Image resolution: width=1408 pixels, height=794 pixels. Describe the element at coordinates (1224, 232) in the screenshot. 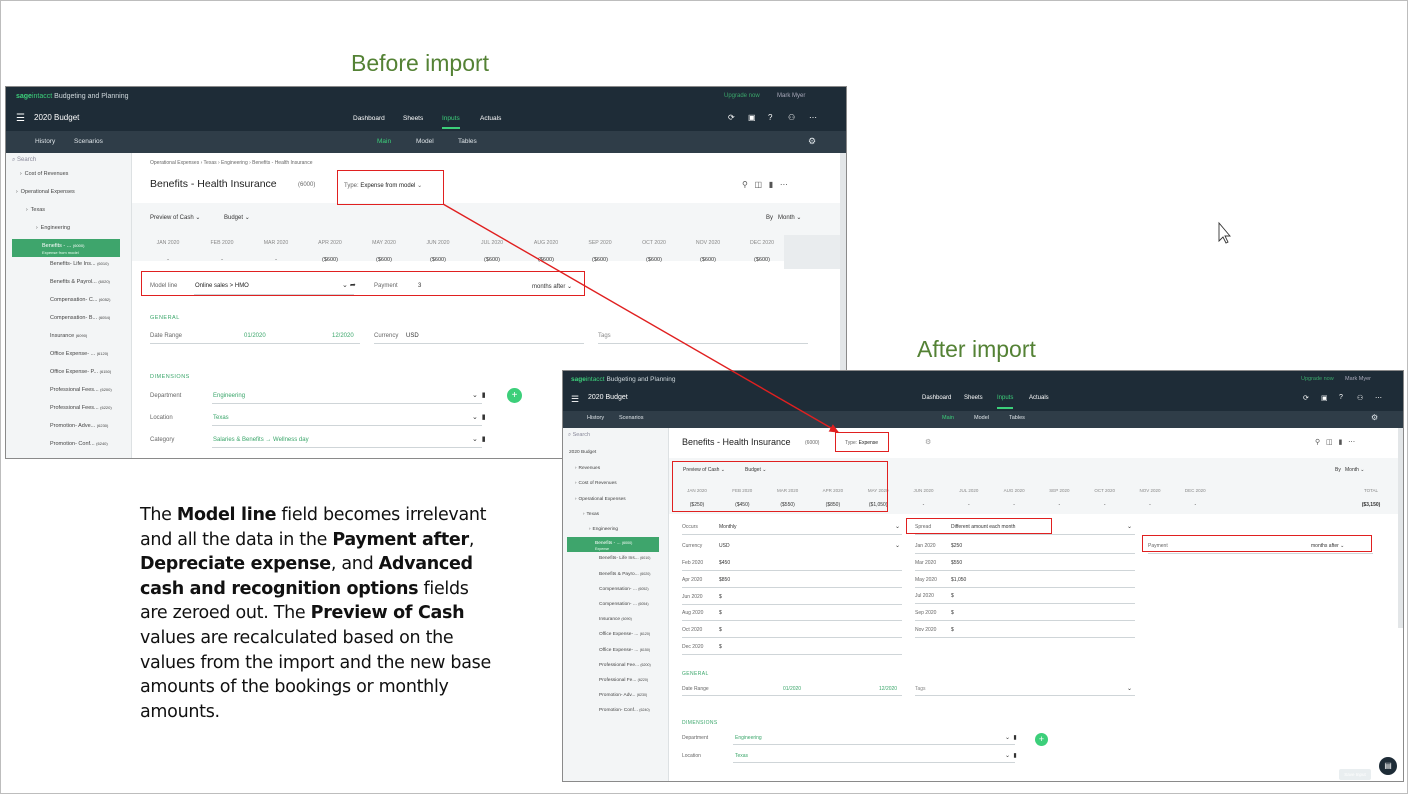

I see `cursor-icon` at that location.